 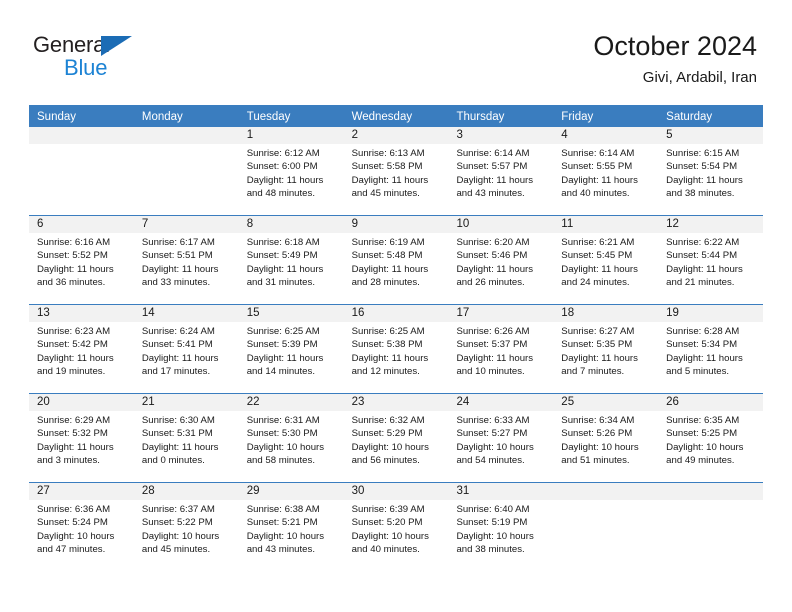 What do you see at coordinates (268, 117) in the screenshot?
I see `weekday-header-tuesday: Tuesday` at bounding box center [268, 117].